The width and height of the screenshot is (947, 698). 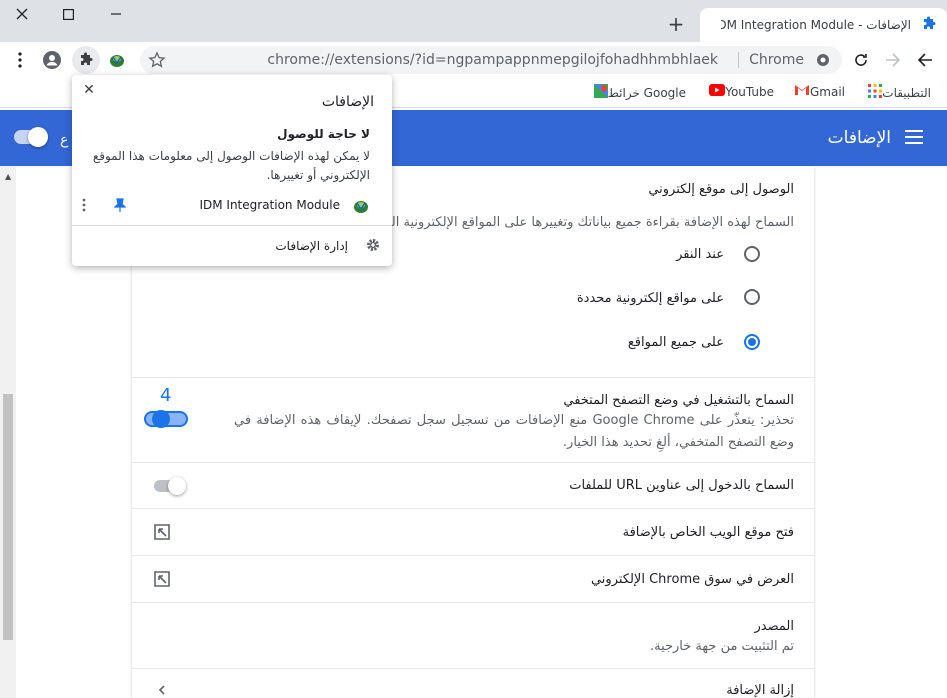 I want to click on radio-label: عند النقر, so click(x=700, y=254).